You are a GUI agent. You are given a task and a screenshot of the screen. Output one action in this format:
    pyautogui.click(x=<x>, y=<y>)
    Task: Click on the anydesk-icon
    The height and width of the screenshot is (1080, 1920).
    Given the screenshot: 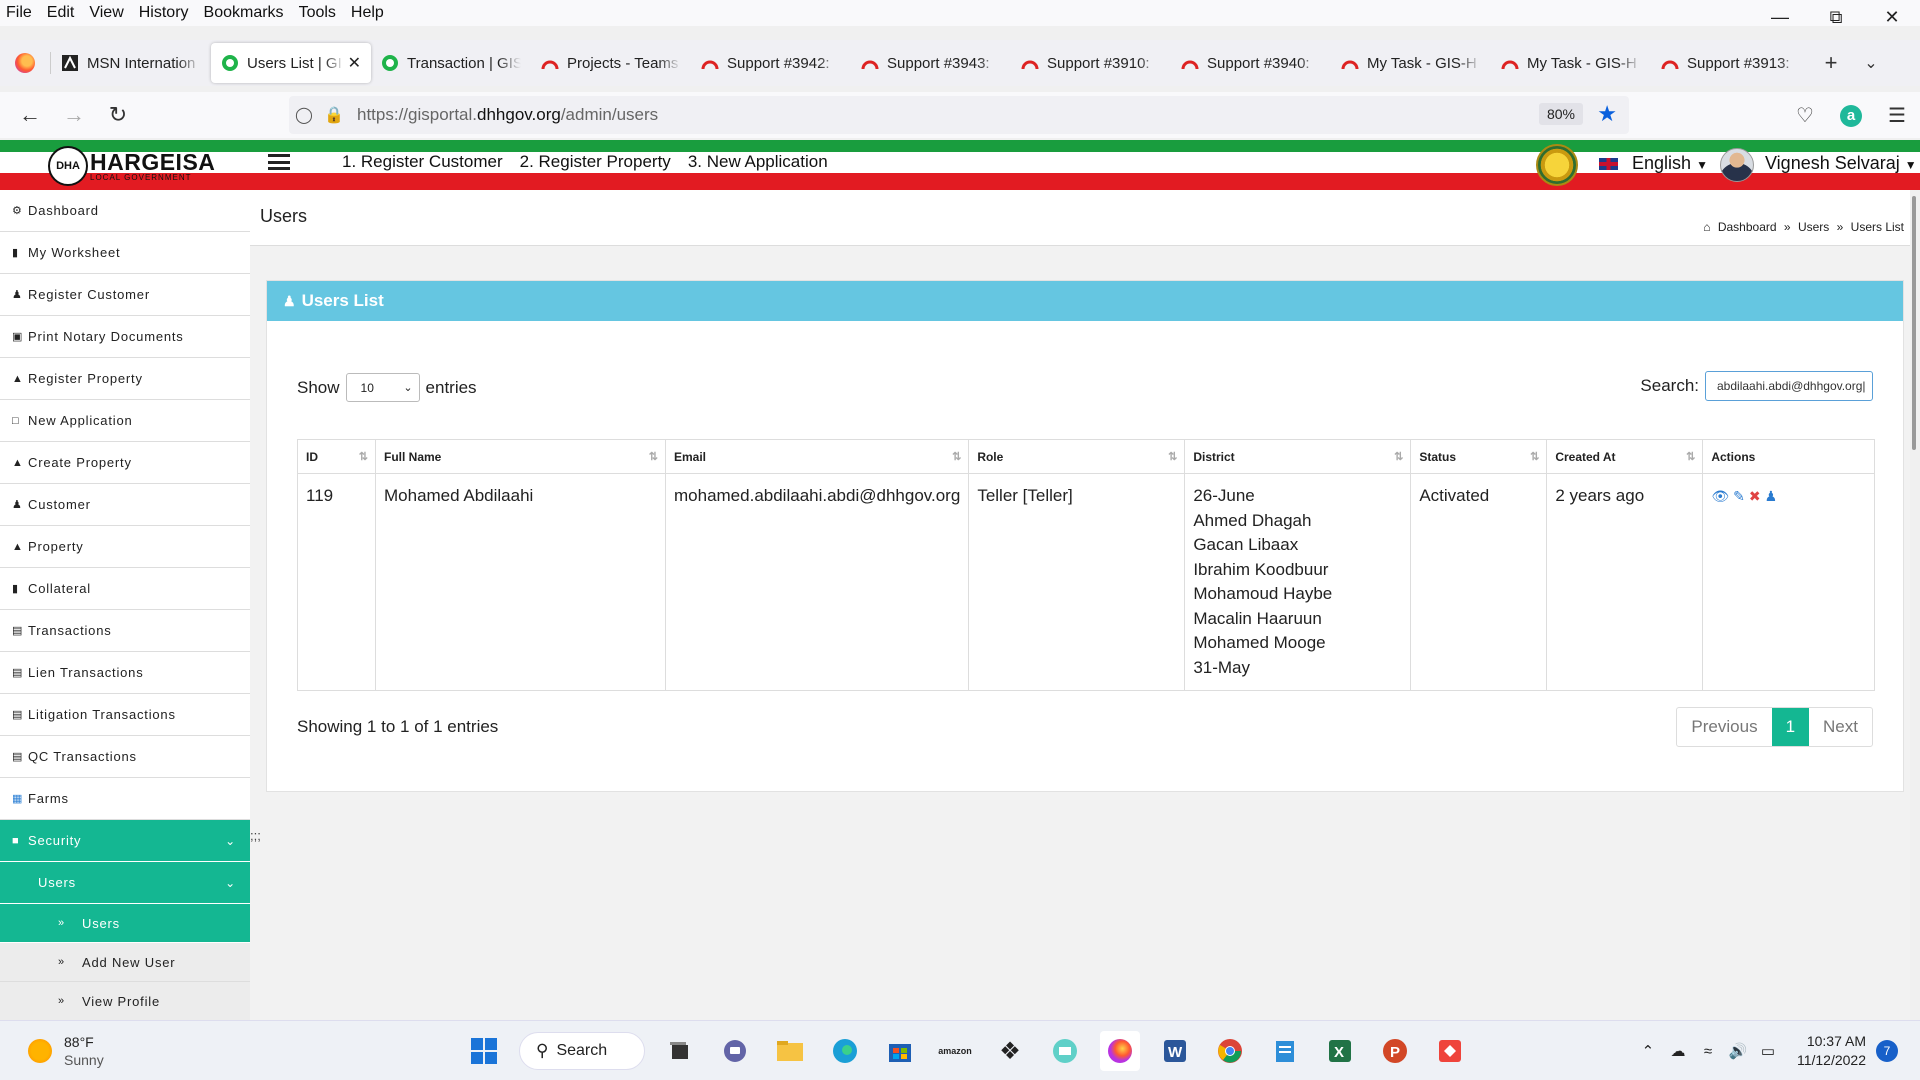 What is the action you would take?
    pyautogui.click(x=1450, y=1051)
    